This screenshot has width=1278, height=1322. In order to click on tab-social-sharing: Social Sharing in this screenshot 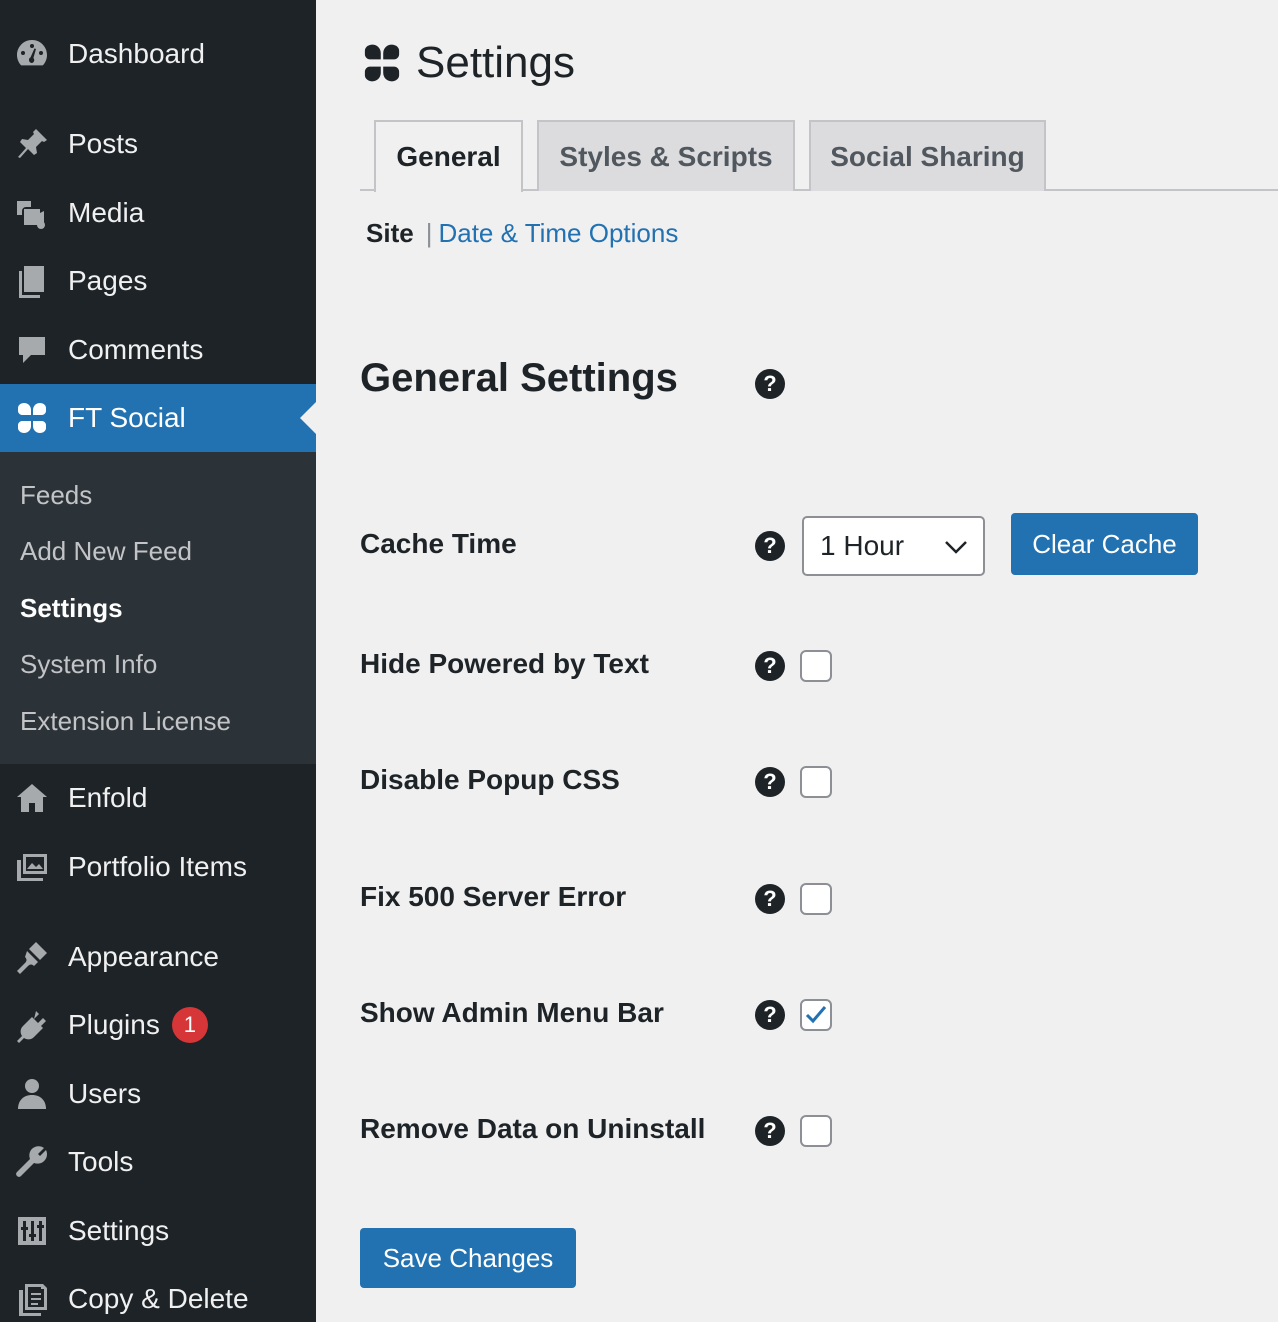, I will do `click(927, 155)`.